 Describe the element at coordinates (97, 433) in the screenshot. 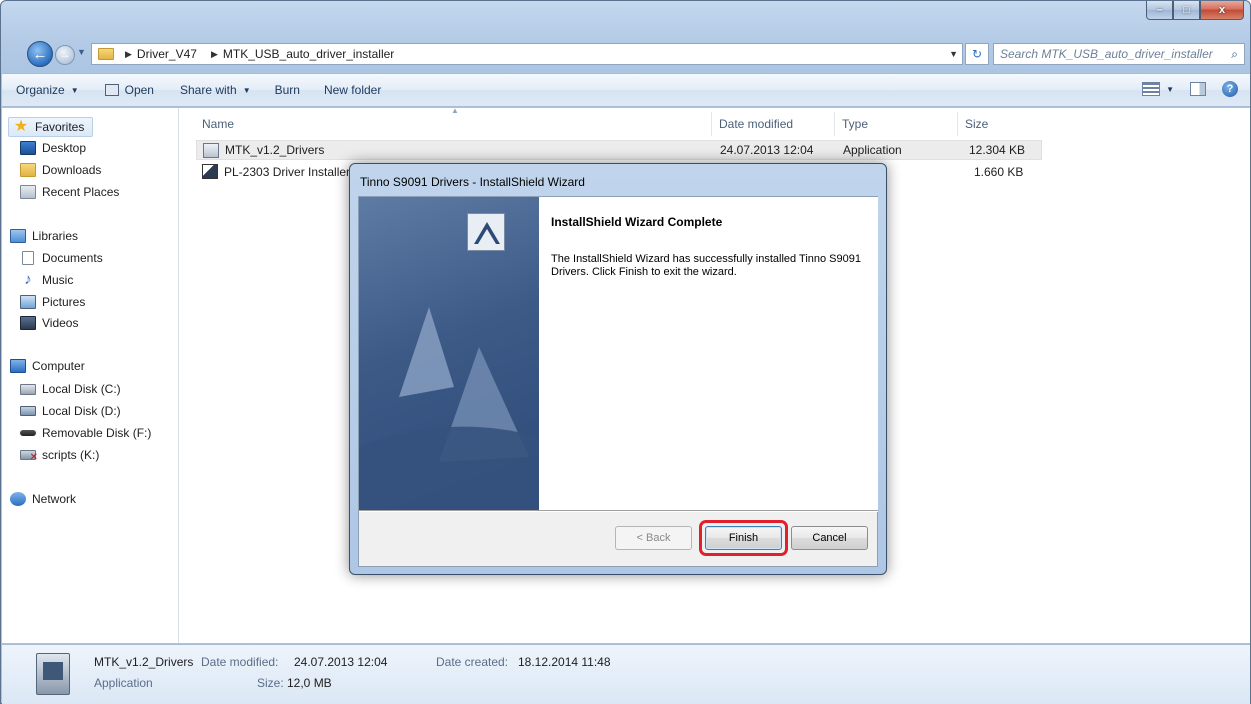

I see `nav-removable-f-label: Removable Disk (F:)` at that location.